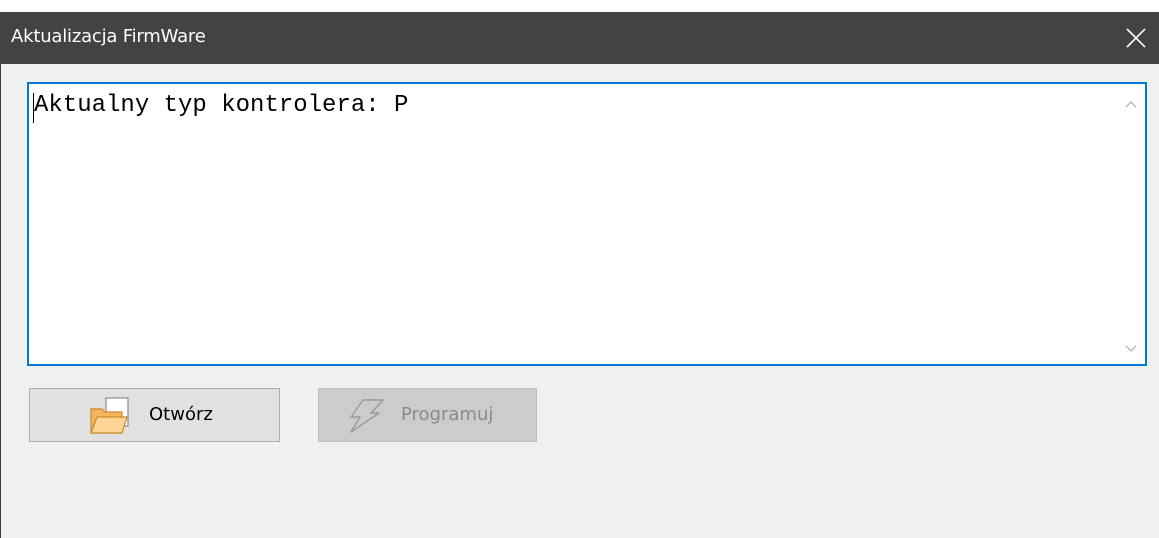 Image resolution: width=1159 pixels, height=538 pixels. Describe the element at coordinates (221, 105) in the screenshot. I see `log-text: Aktualny typ kontrolera: P` at that location.